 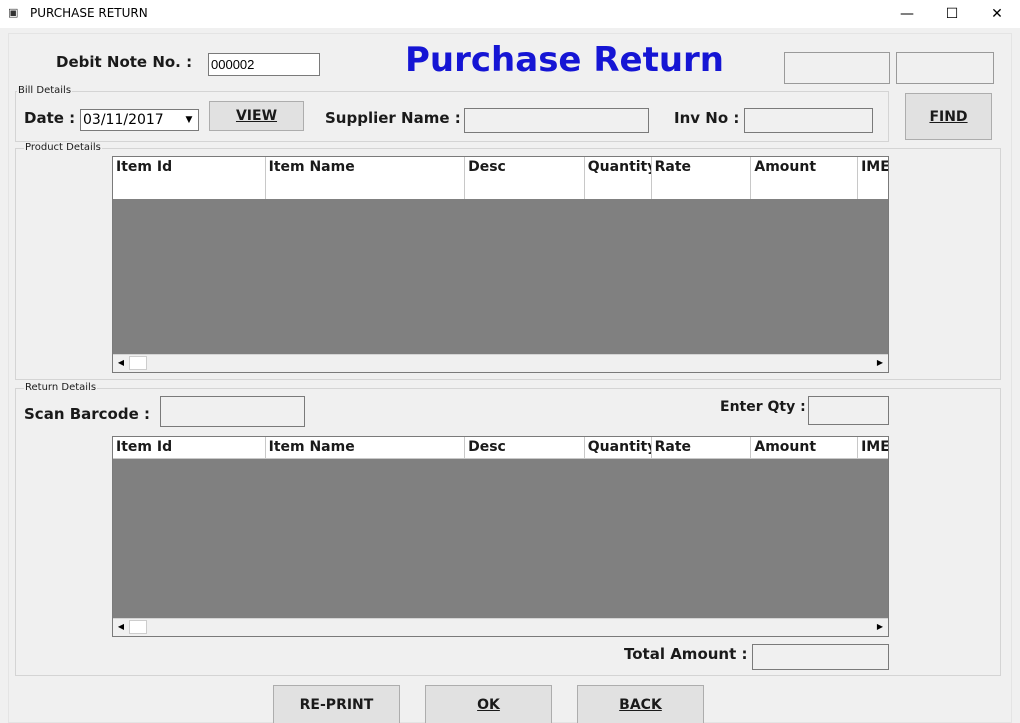 I want to click on debit-note-input, so click(x=264, y=64).